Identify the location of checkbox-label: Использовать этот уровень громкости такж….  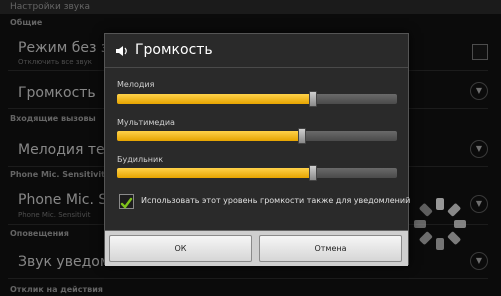
(276, 200).